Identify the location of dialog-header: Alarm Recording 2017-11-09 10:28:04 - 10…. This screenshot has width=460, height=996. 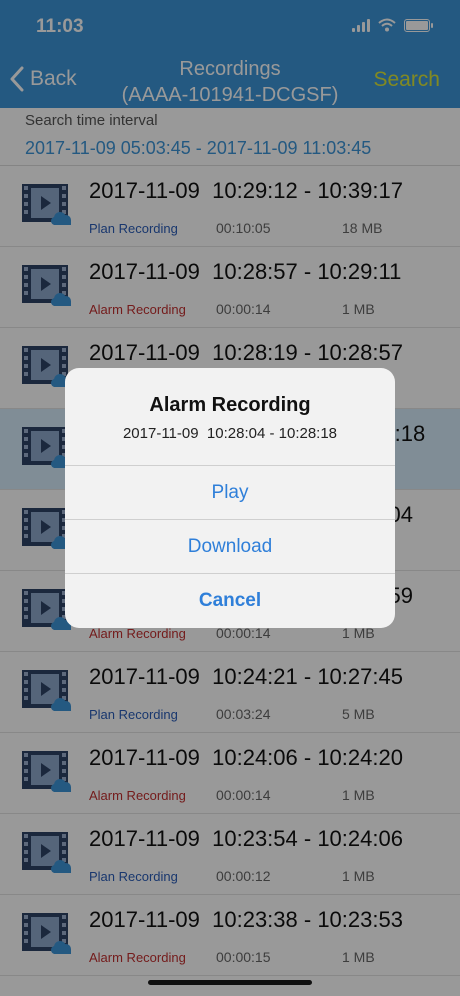
(230, 417).